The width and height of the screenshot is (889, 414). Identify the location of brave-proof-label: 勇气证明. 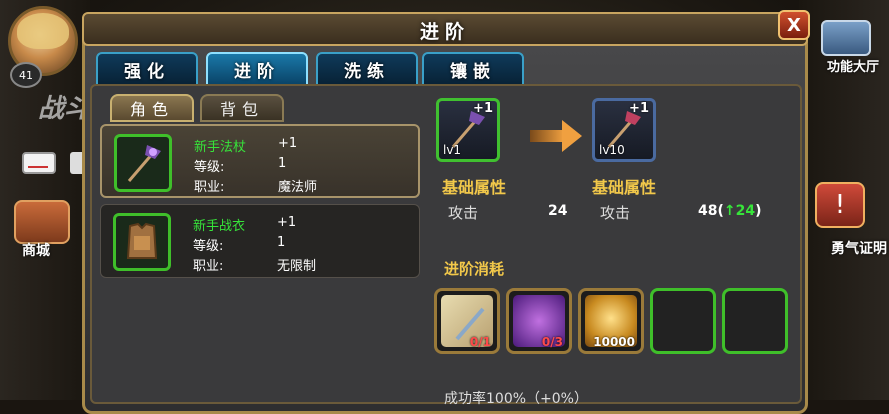
(859, 249).